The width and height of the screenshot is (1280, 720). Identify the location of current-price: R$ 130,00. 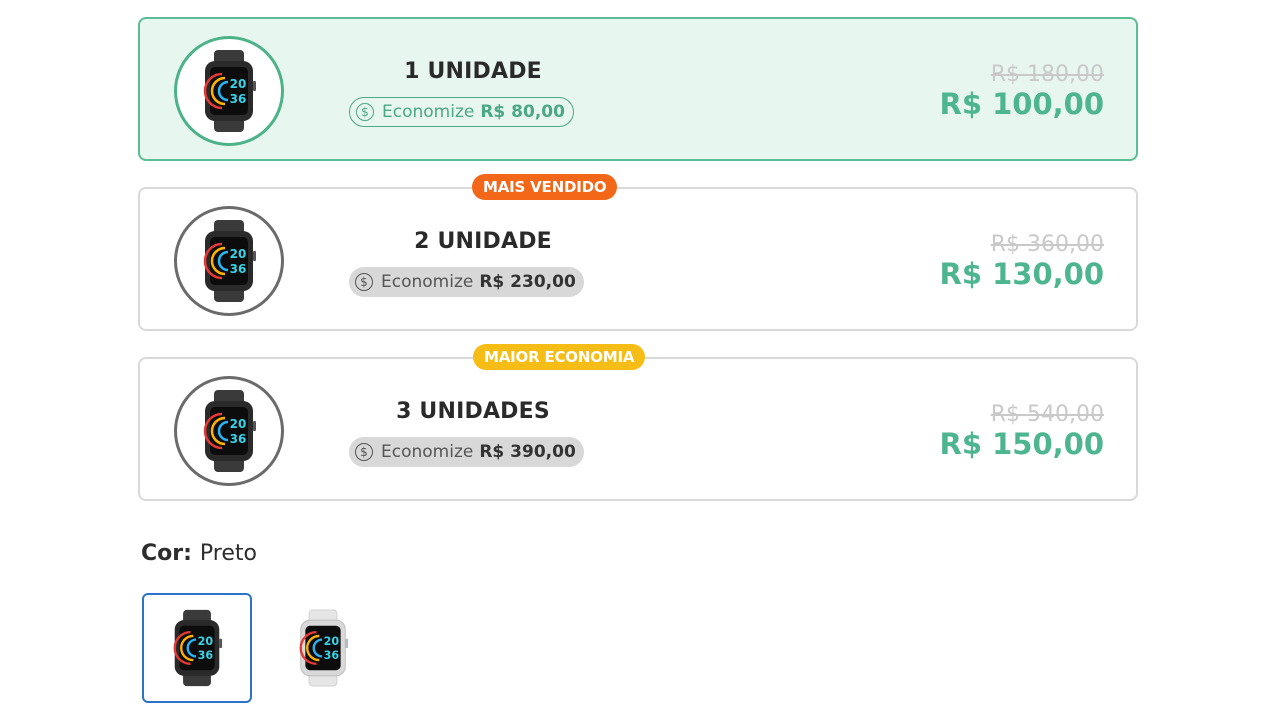
(1021, 274).